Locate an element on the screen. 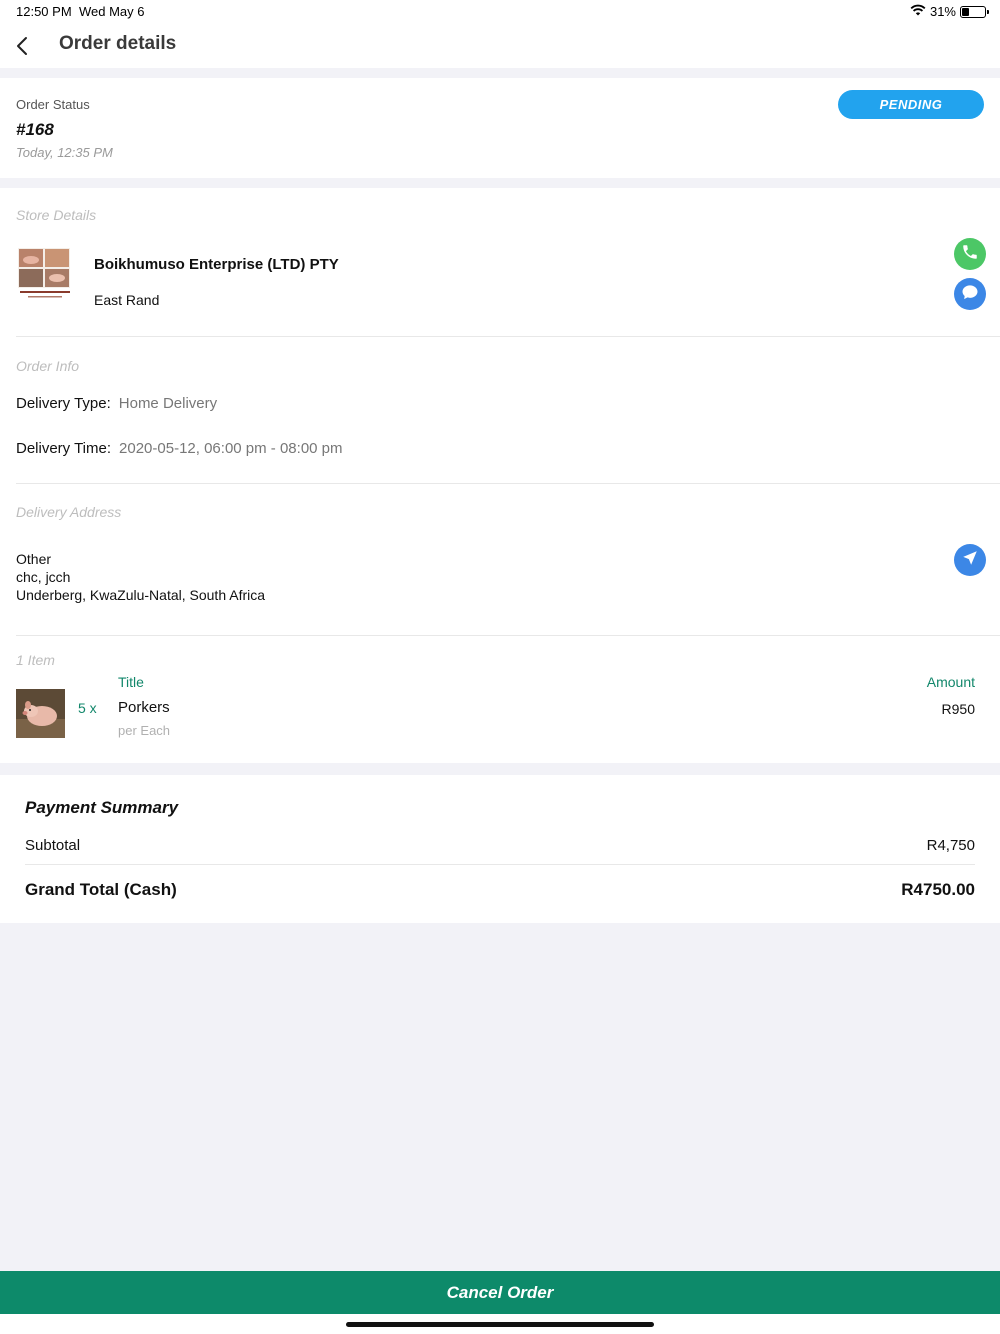 The image size is (1000, 1334). navigation-arrow-icon is located at coordinates (970, 560).